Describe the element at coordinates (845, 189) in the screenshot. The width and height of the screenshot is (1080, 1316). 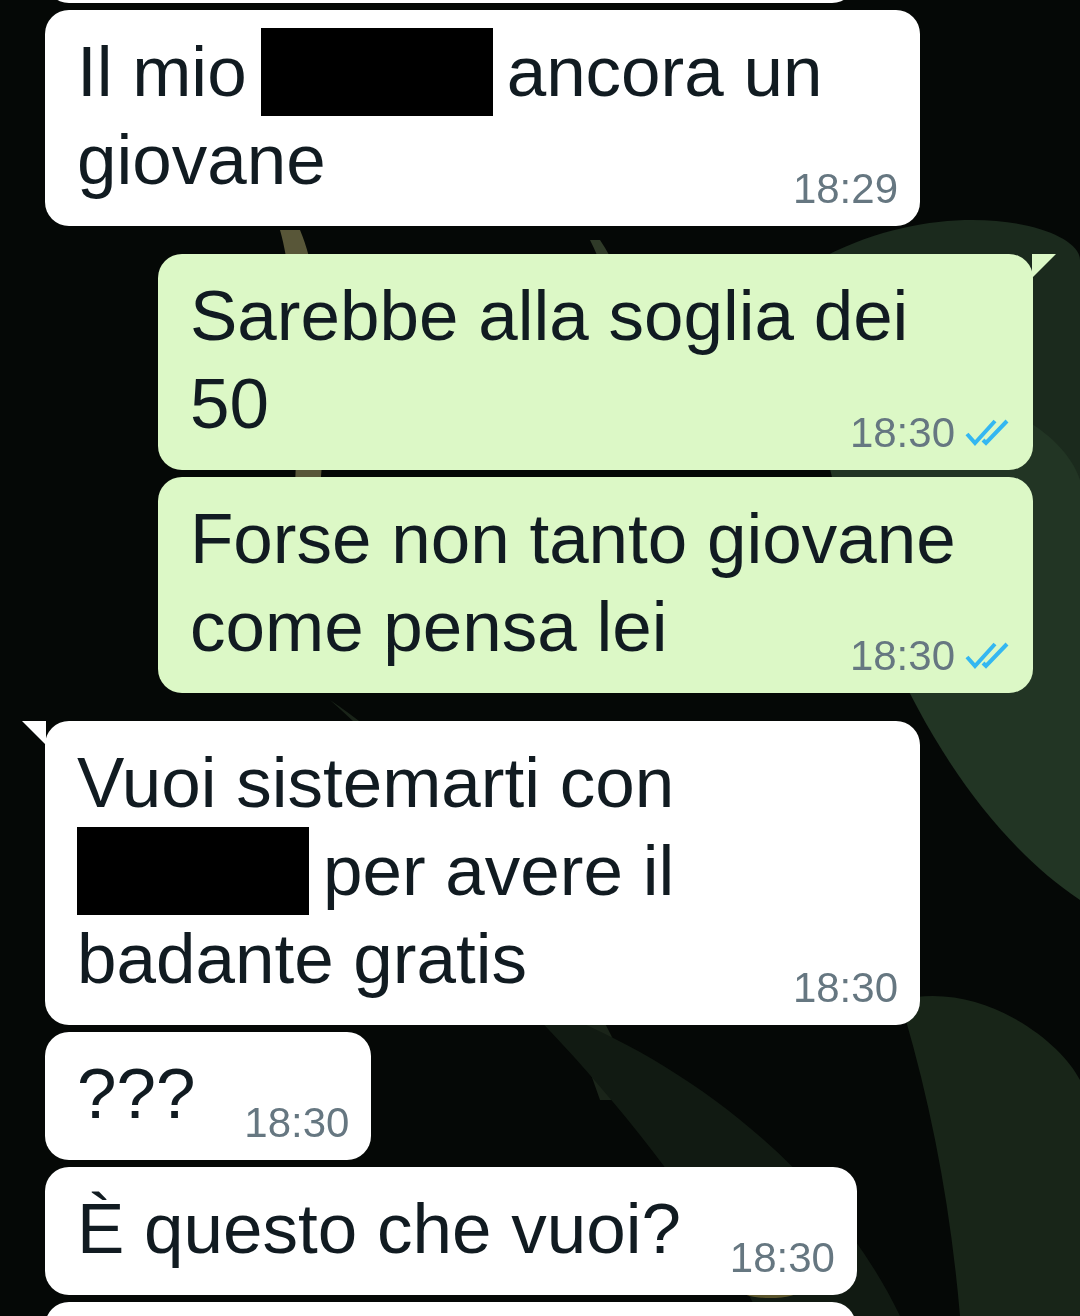
I see `message-time: 18:29` at that location.